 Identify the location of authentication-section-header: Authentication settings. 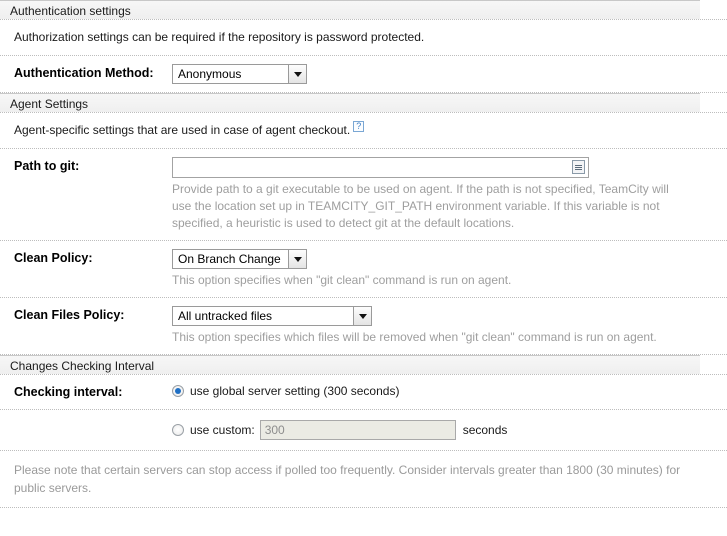
(350, 9).